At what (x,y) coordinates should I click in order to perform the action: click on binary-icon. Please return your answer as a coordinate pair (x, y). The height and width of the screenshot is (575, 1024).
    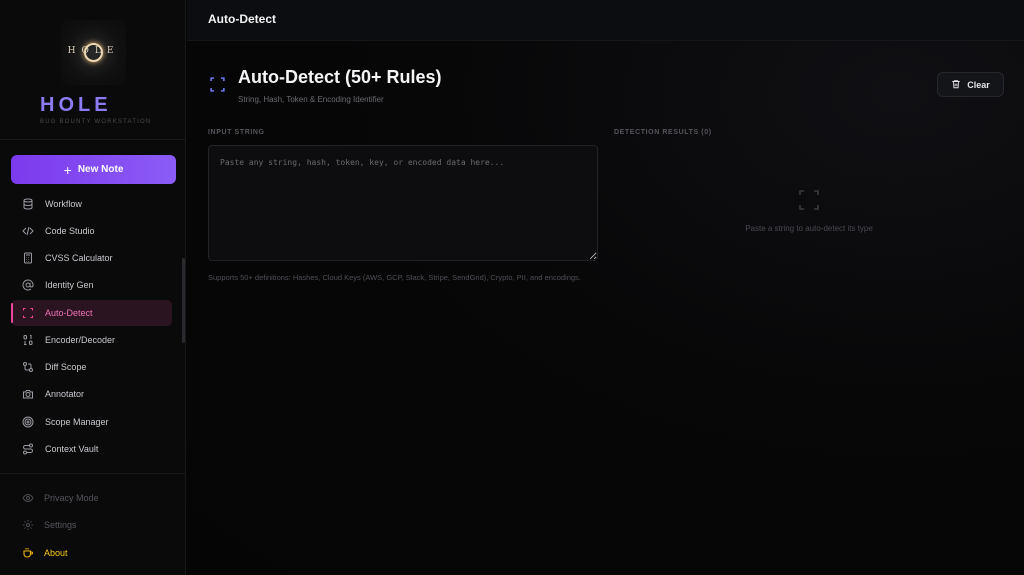
    Looking at the image, I should click on (28, 340).